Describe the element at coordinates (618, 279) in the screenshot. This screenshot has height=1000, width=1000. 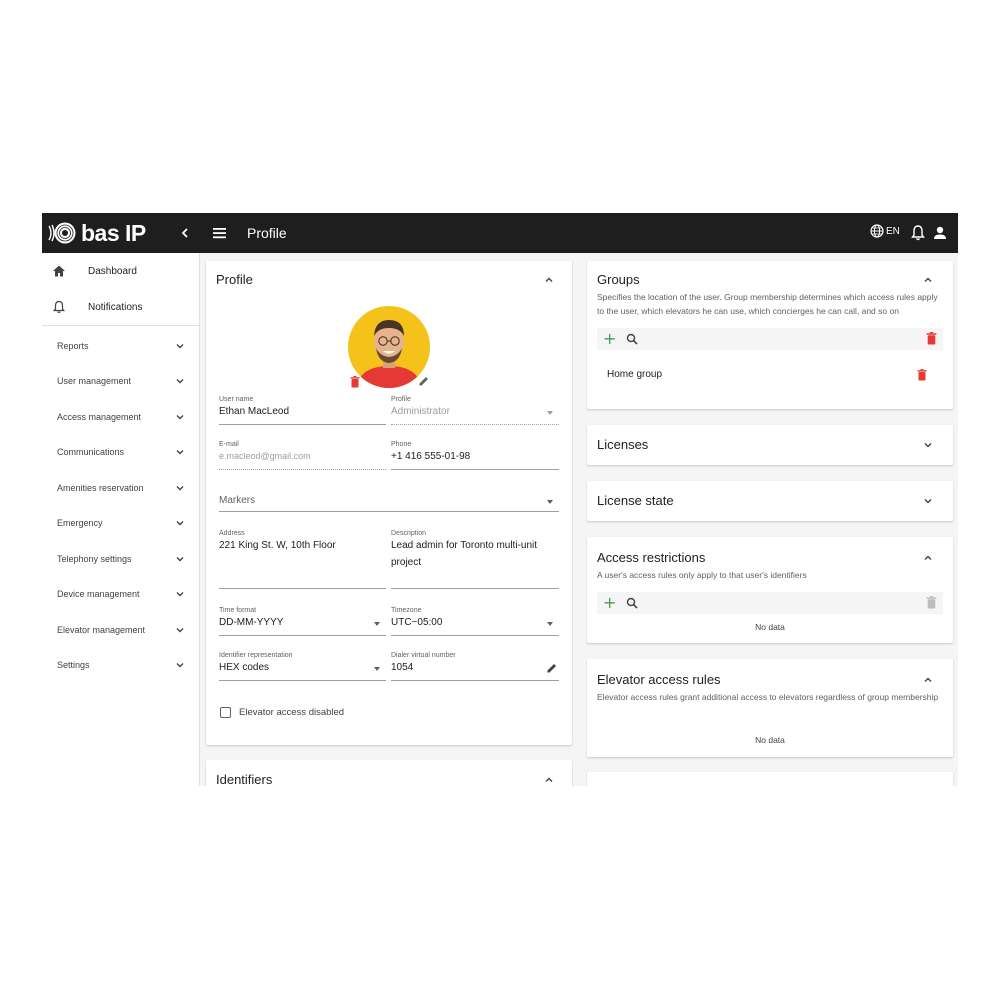
I see `groups-card-title: Groups` at that location.